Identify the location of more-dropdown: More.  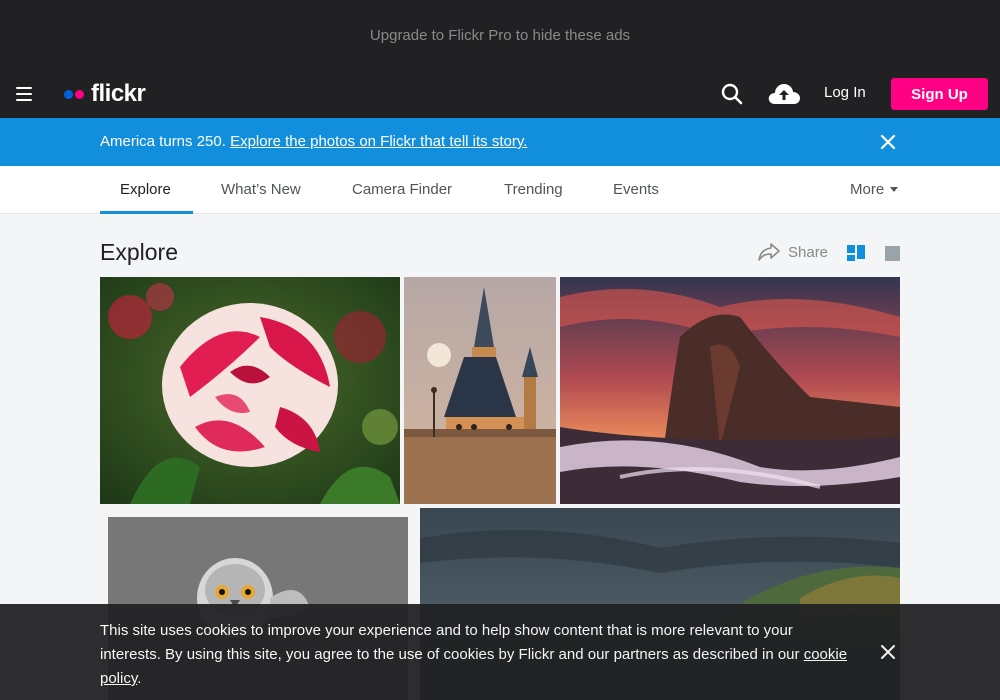
(874, 189).